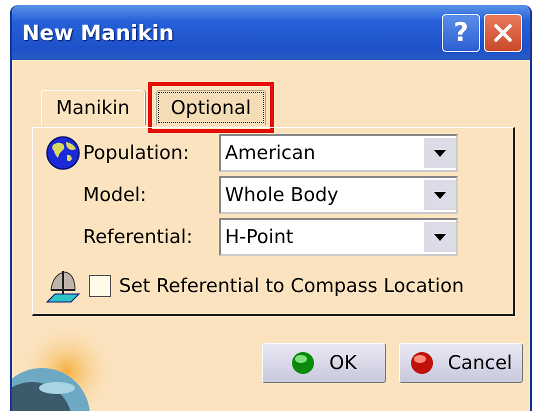 The height and width of the screenshot is (411, 535). I want to click on tab: Optional, so click(211, 107).